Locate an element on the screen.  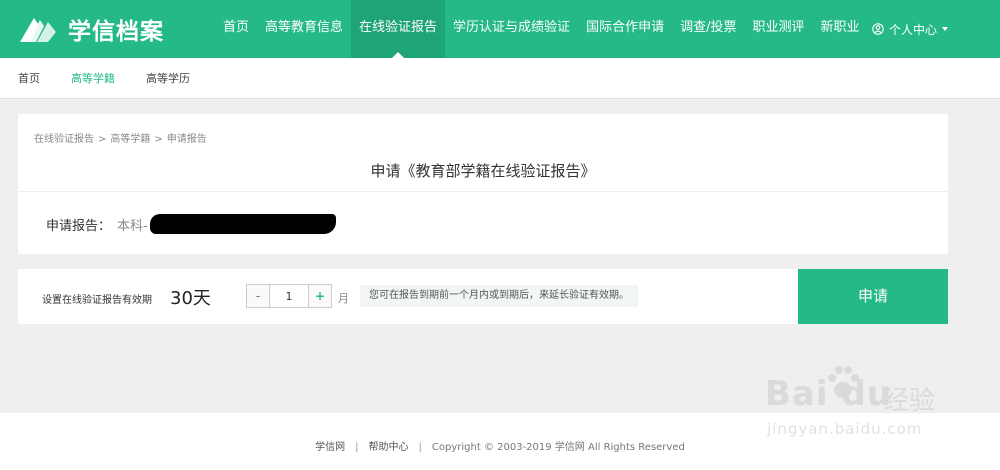
redaction-mark is located at coordinates (242, 224).